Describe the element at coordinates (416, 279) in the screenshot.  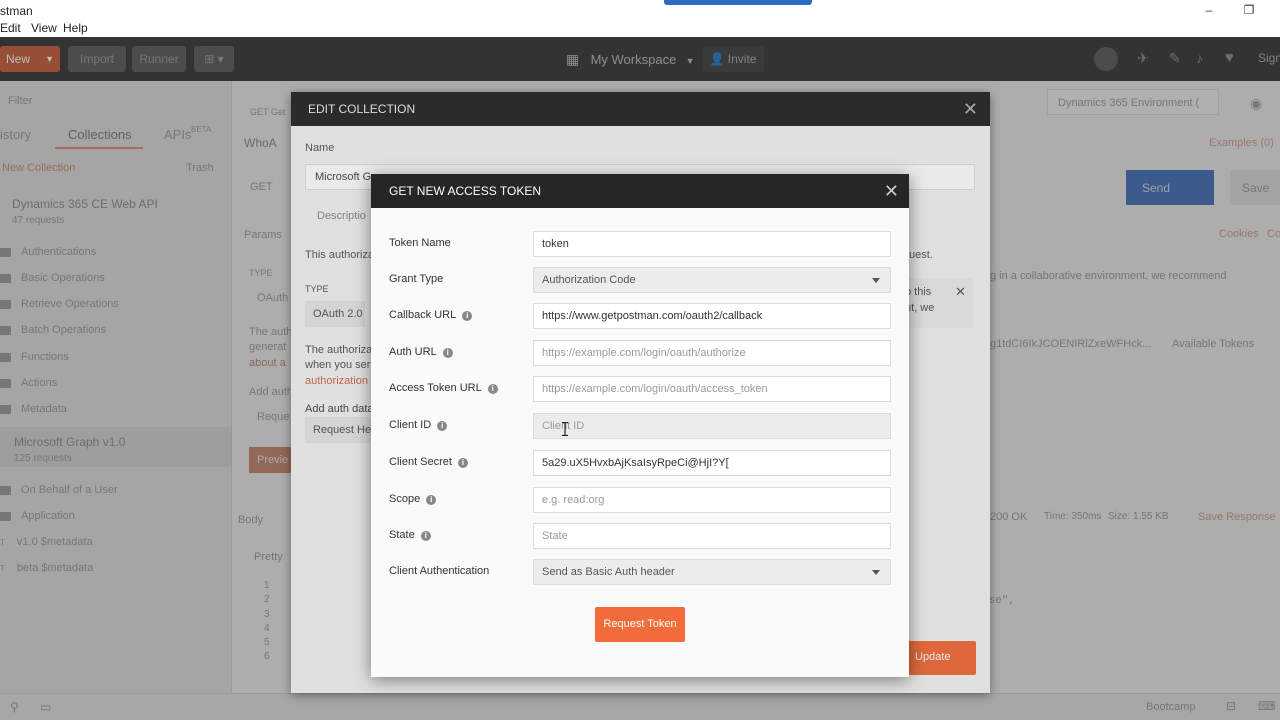
I see `grant-type-label: Grant Type` at that location.